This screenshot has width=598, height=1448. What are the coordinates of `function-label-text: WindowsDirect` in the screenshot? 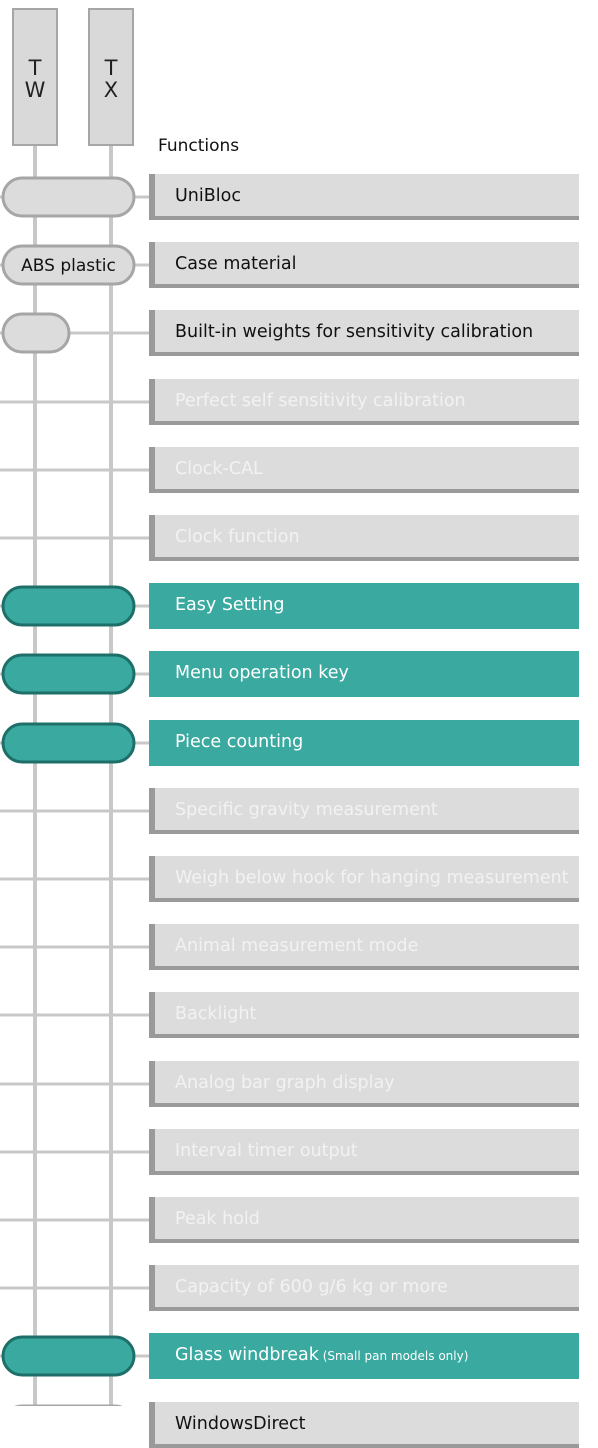 It's located at (240, 1424).